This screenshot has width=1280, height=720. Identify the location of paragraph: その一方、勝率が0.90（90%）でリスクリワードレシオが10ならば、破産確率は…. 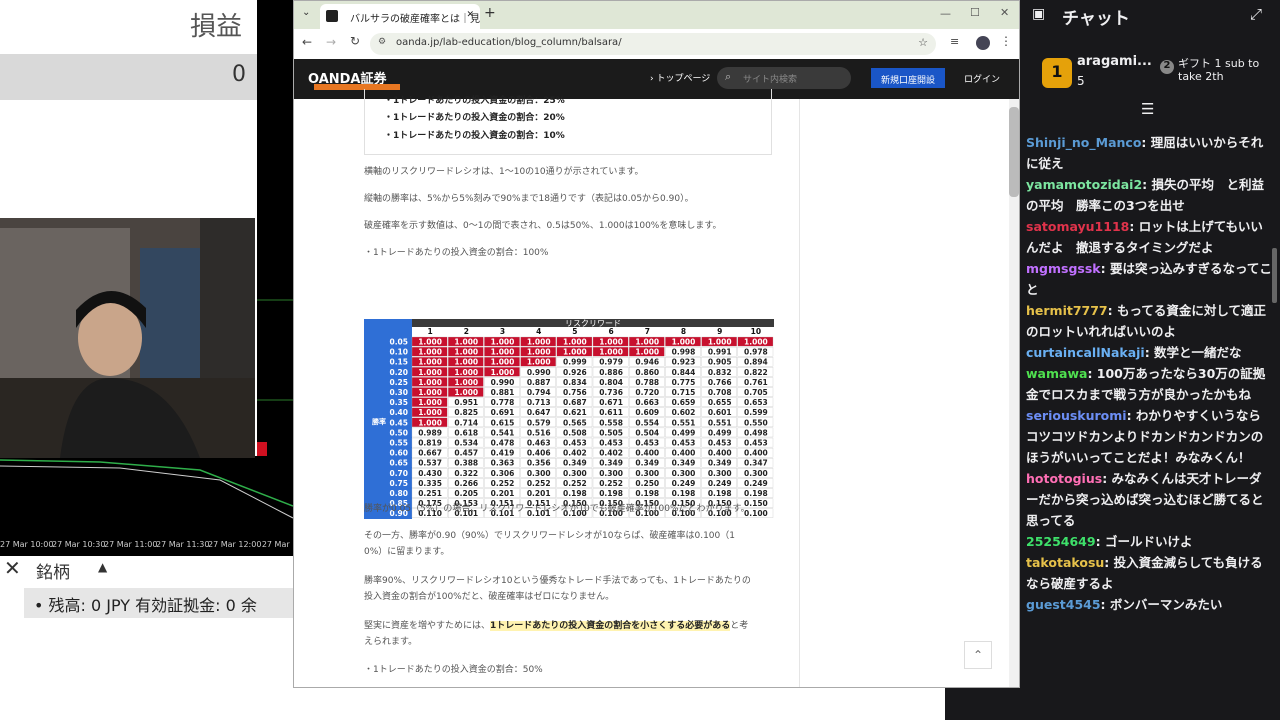
(549, 536).